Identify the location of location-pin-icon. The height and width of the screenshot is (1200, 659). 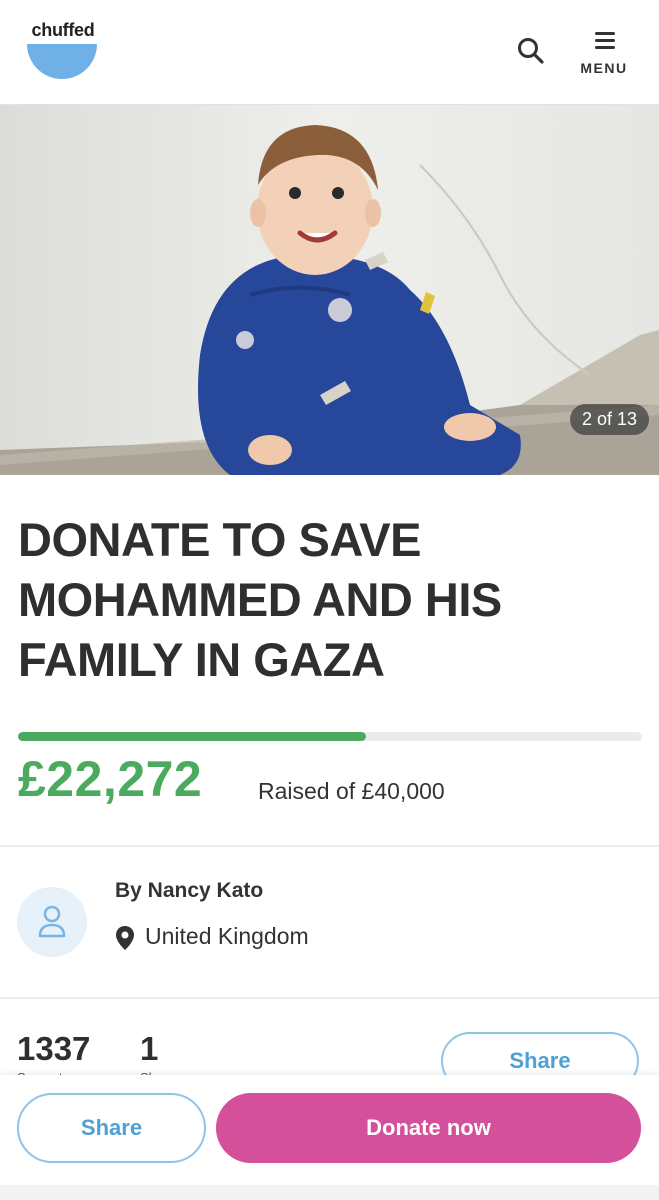
(125, 938).